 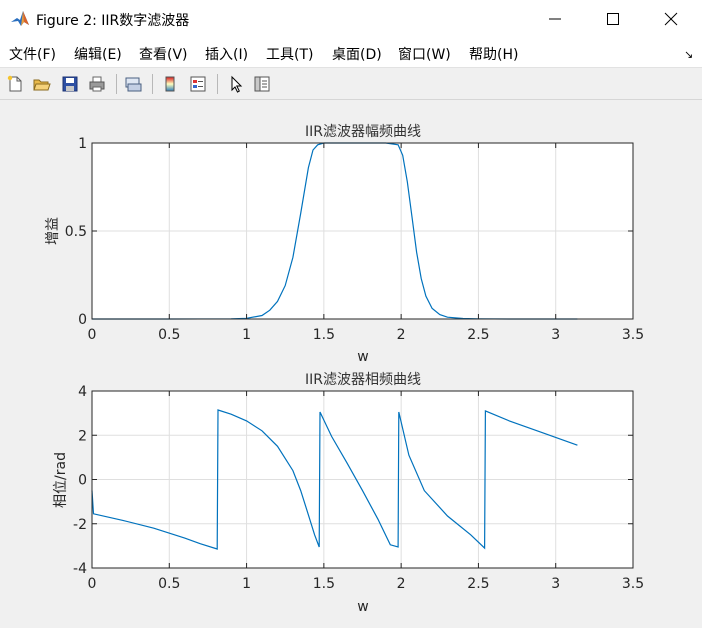 I want to click on phase-xtick-label: 2, so click(x=401, y=584).